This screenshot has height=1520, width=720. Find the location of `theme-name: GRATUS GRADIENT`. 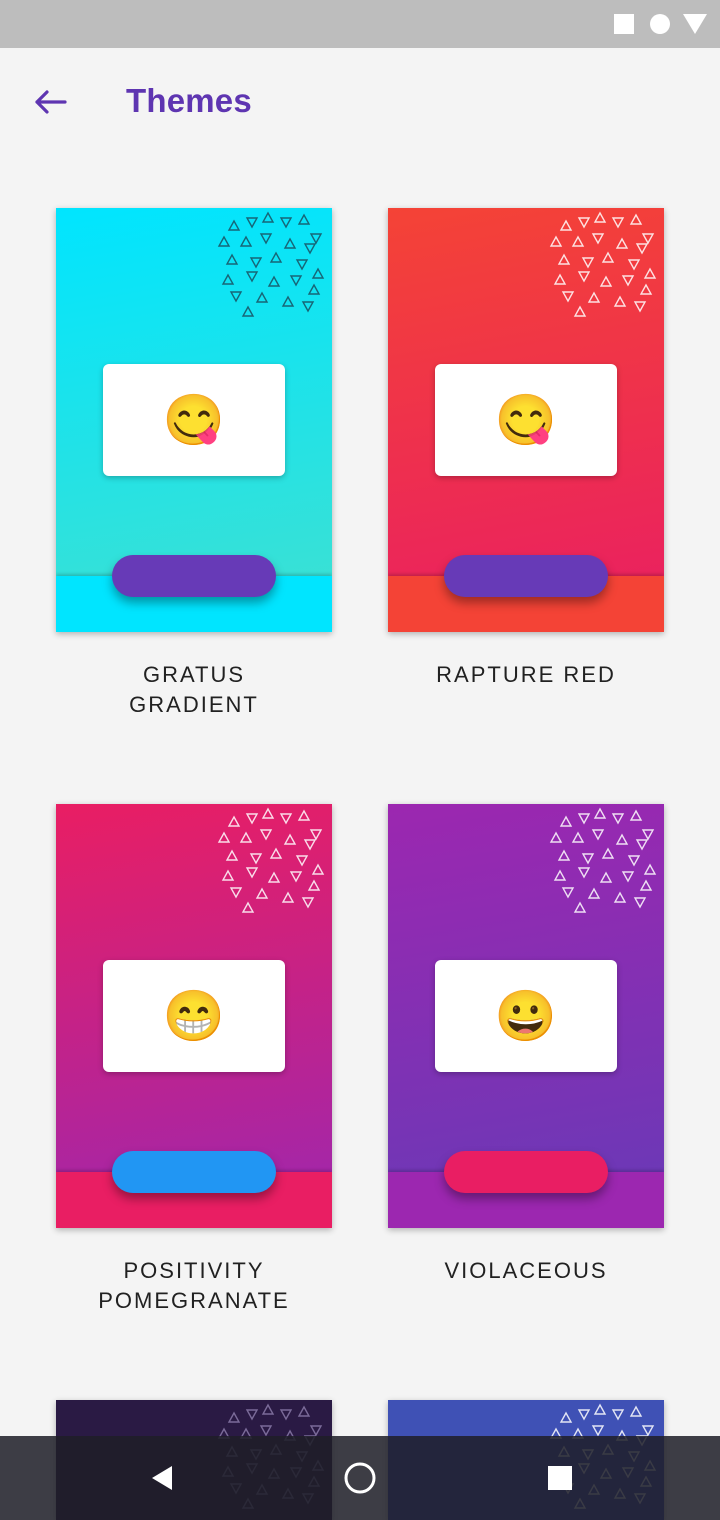

theme-name: GRATUS GRADIENT is located at coordinates (194, 689).